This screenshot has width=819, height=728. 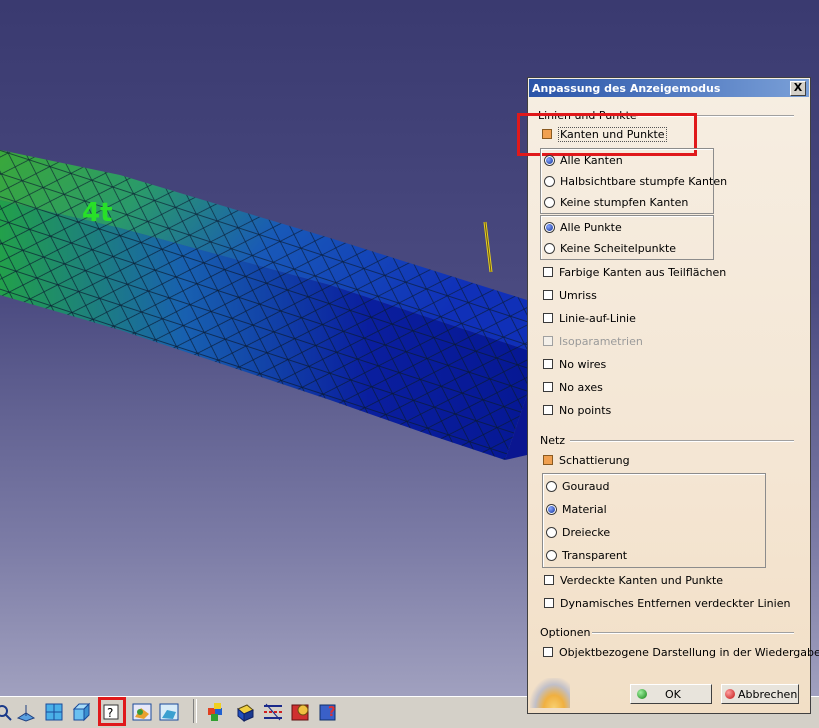 I want to click on edge-mode-label: Keine stumpfen Kanten, so click(x=624, y=202).